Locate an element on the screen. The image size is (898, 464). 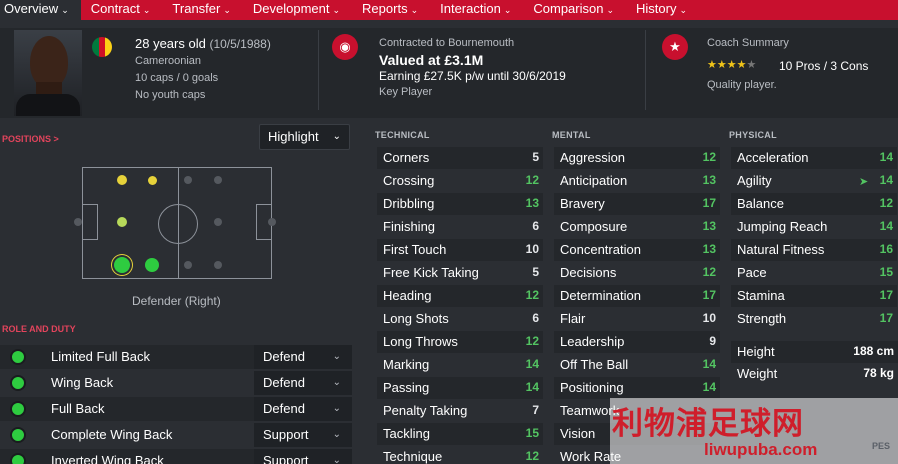
attribute-row: Jumping Reach 14 is located at coordinates (814, 227).